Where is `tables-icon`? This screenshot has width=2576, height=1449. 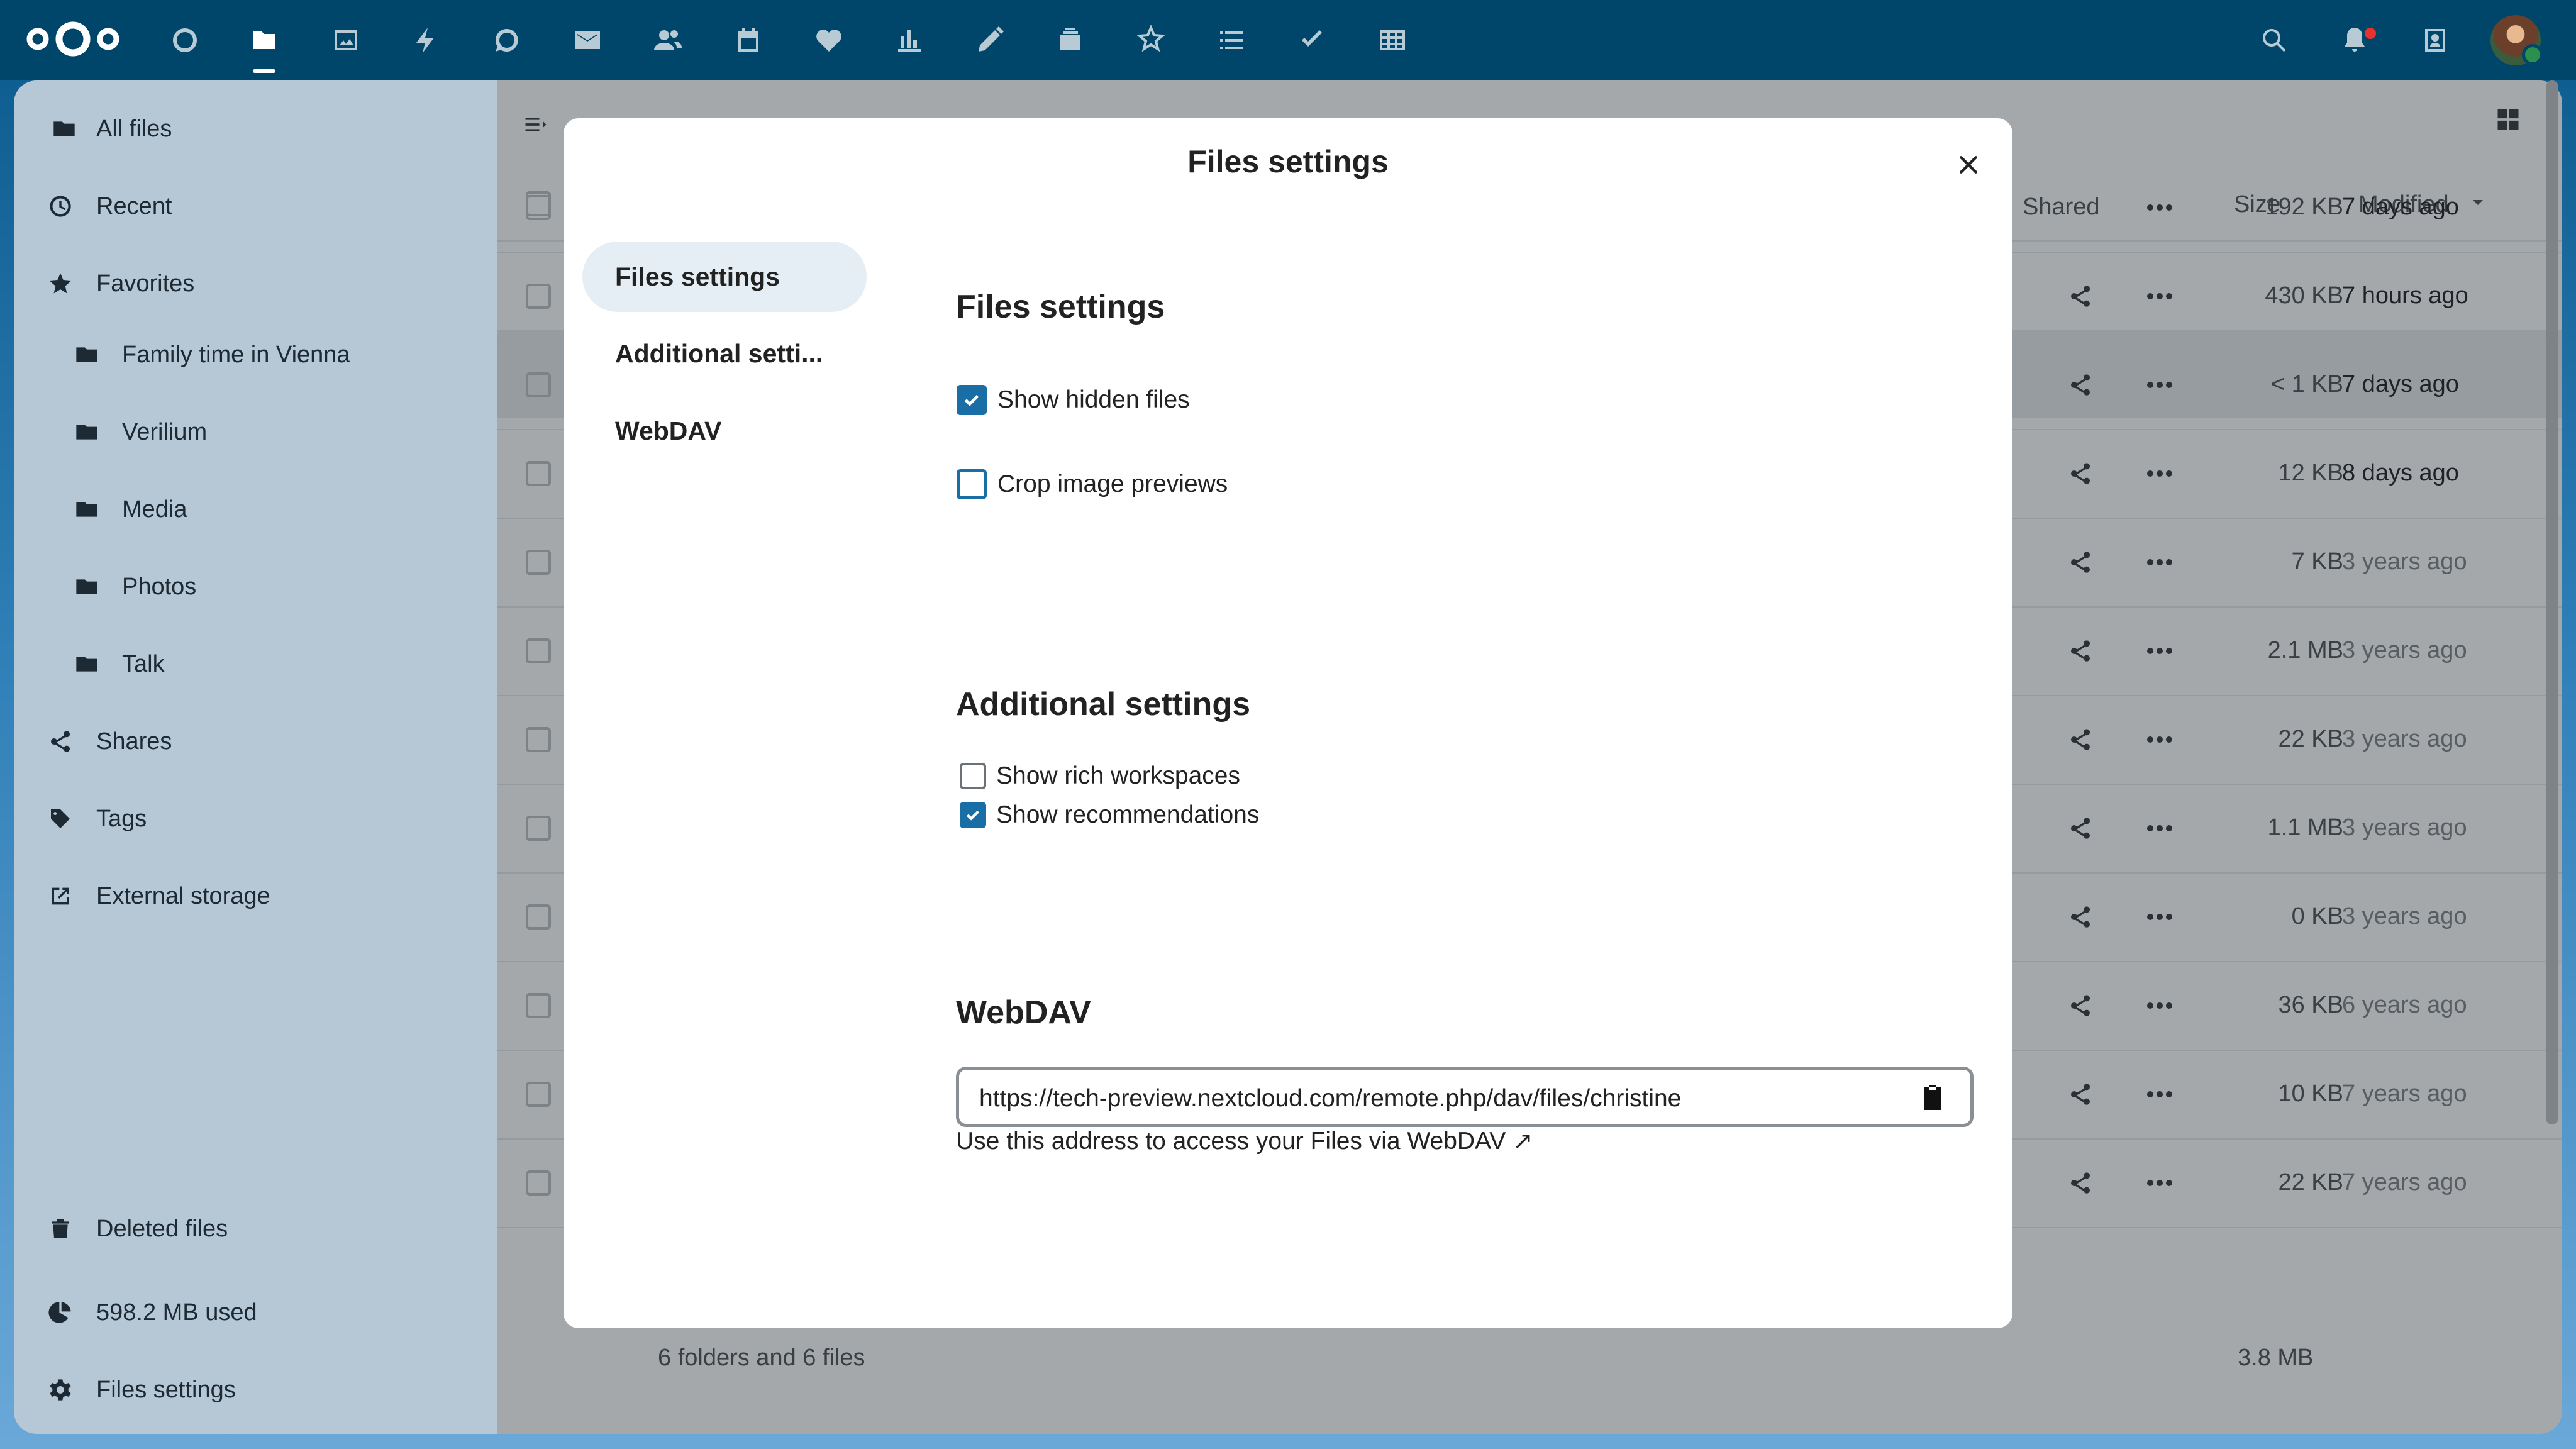
tables-icon is located at coordinates (1392, 40).